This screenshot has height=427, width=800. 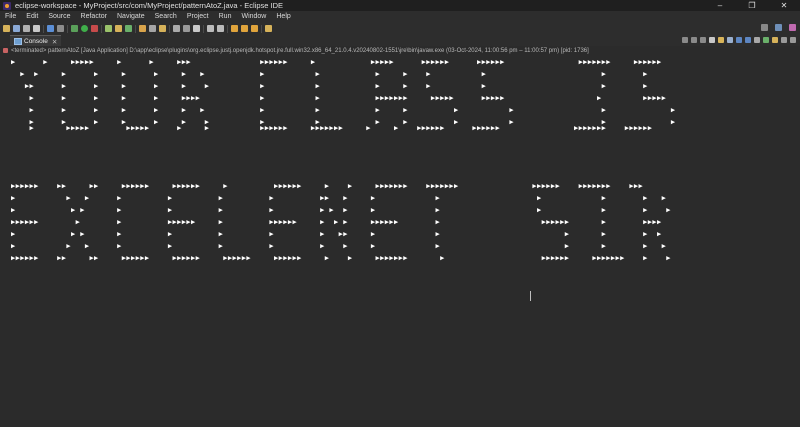 What do you see at coordinates (7, 5) in the screenshot?
I see `eclipse-logo-icon` at bounding box center [7, 5].